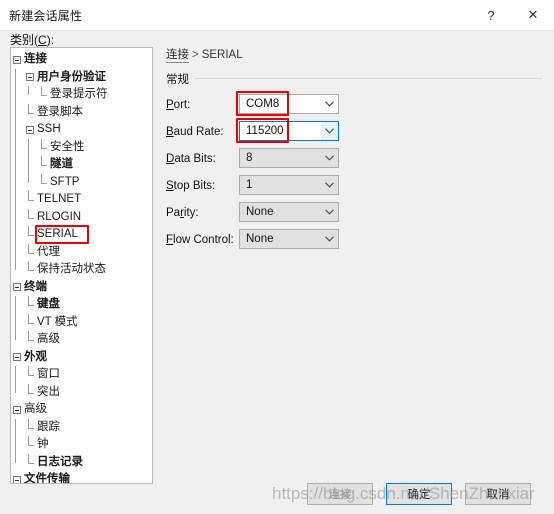 The height and width of the screenshot is (514, 554). I want to click on tree-item-label: SERIAL, so click(57, 234).